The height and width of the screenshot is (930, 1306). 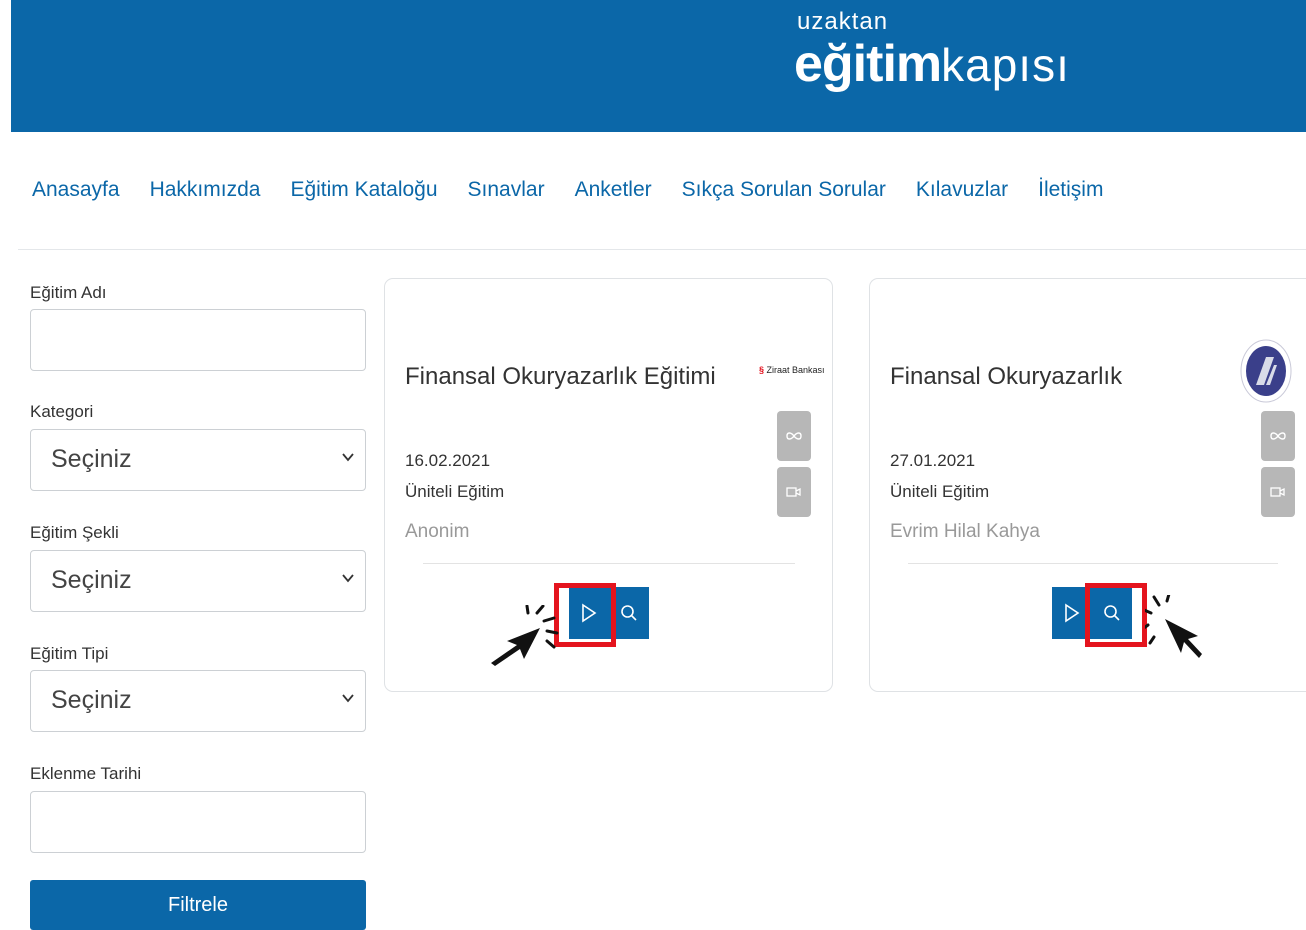 What do you see at coordinates (69, 653) in the screenshot?
I see `education-type-label: Eğitim Tipi` at bounding box center [69, 653].